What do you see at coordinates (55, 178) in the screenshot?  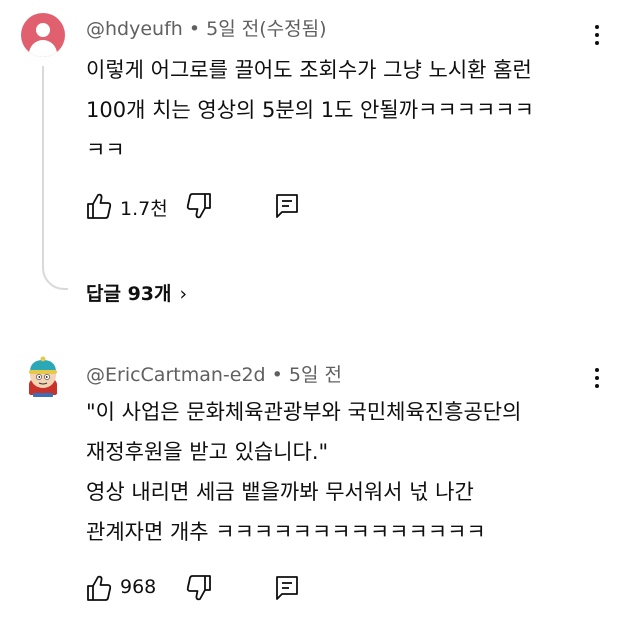 I see `thread-line` at bounding box center [55, 178].